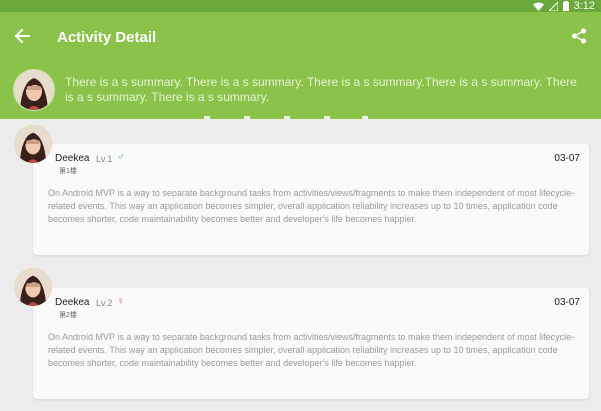 The image size is (601, 411). What do you see at coordinates (553, 6) in the screenshot?
I see `signal-icon` at bounding box center [553, 6].